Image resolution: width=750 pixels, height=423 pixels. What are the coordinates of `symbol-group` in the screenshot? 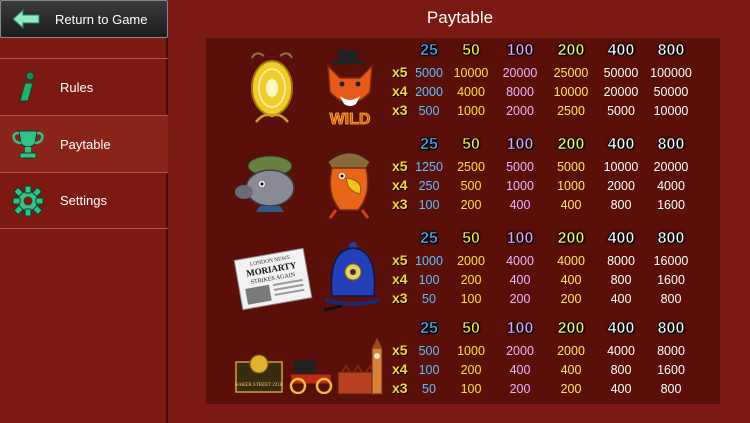 It's located at (306, 178).